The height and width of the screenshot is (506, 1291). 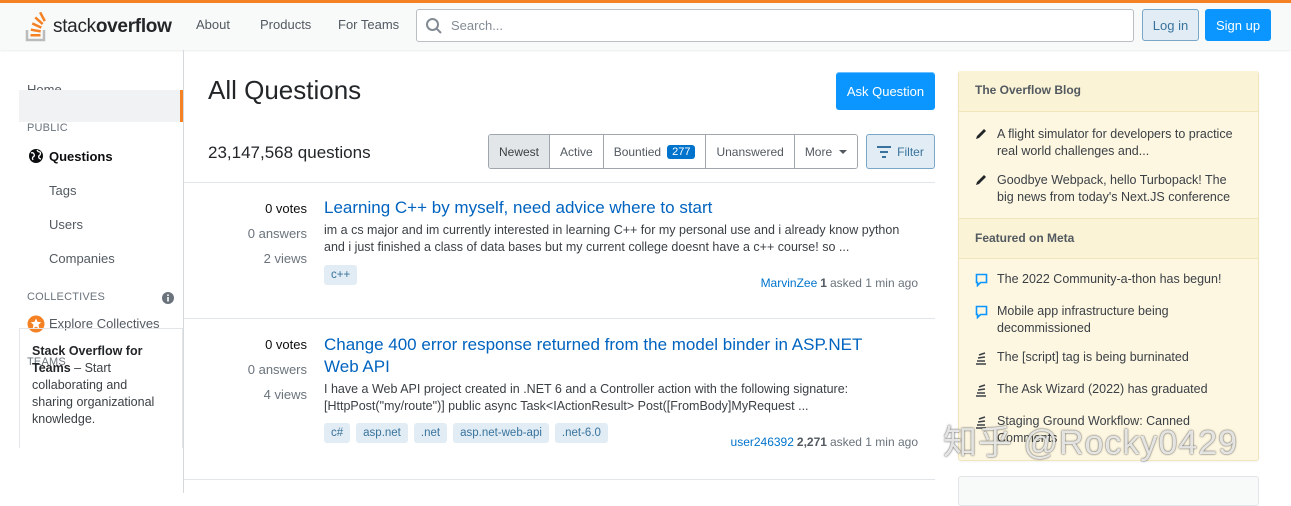 What do you see at coordinates (1170, 25) in the screenshot?
I see `login-button: Log in` at bounding box center [1170, 25].